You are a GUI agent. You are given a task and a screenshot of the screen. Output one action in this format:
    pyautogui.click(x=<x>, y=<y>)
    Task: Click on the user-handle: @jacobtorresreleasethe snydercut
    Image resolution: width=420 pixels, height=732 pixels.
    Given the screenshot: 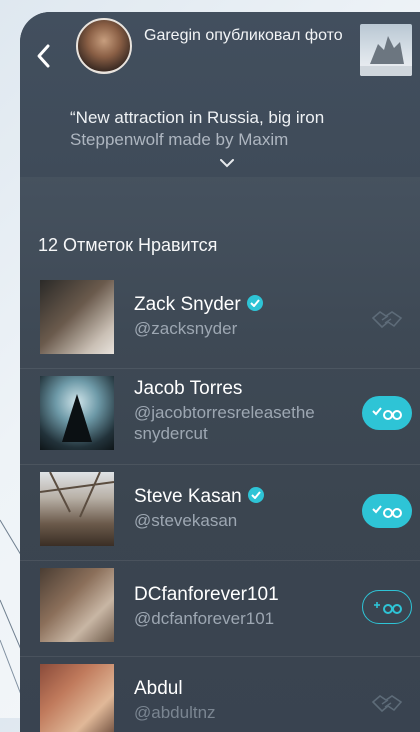 What is the action you would take?
    pyautogui.click(x=224, y=423)
    